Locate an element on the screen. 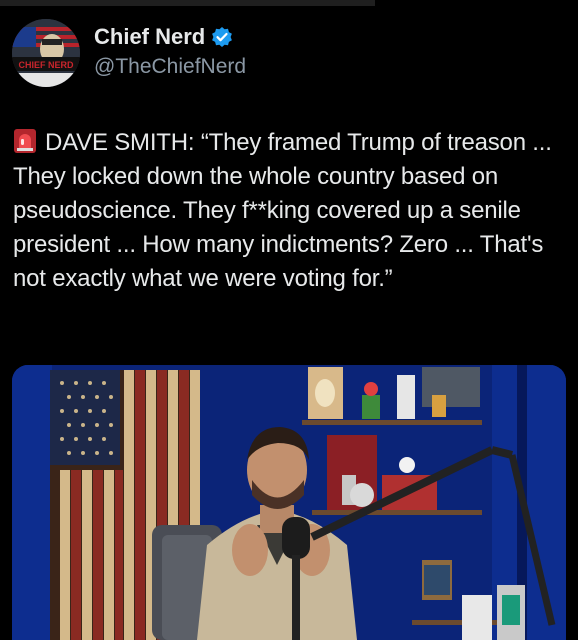  avatar-image: CHIEF NERD is located at coordinates (46, 53).